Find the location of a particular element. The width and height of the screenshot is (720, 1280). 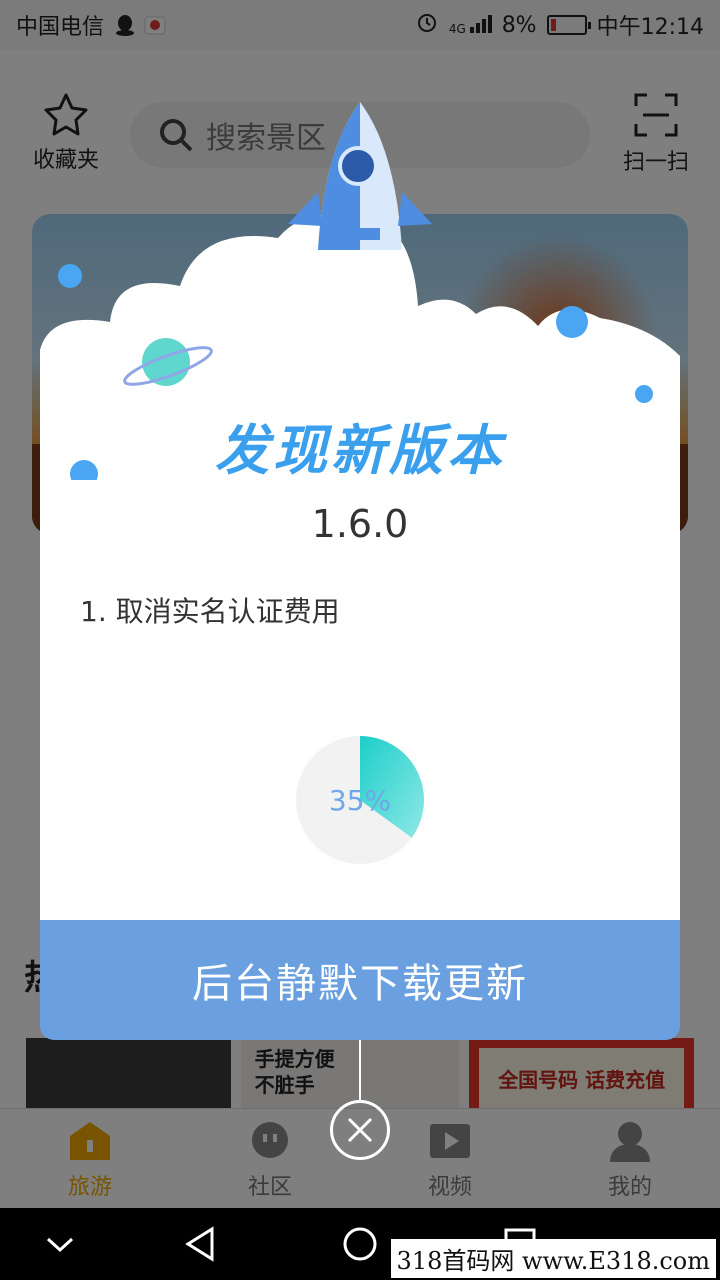

system-nav-bar: 318首码网 www.E318.com is located at coordinates (360, 1244).